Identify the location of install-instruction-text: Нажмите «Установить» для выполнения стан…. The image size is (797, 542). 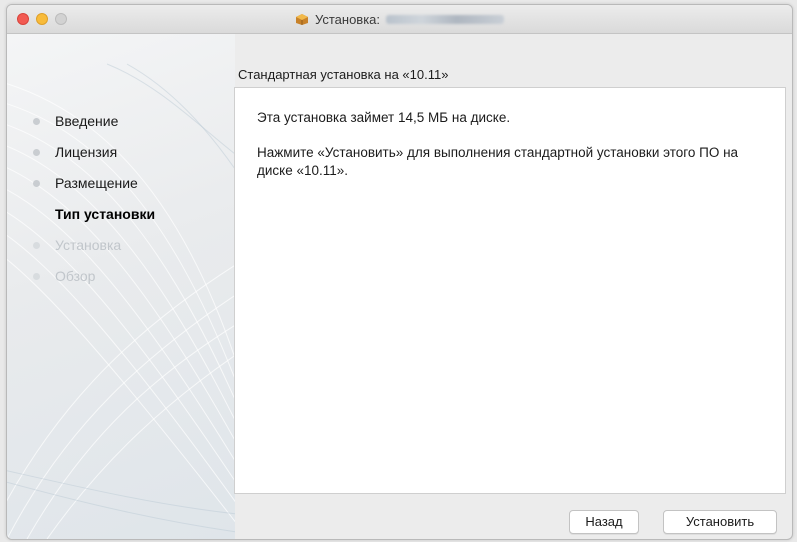
(498, 161).